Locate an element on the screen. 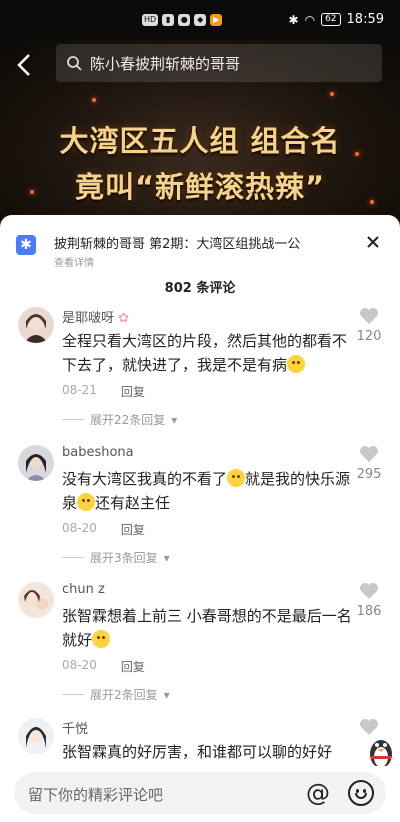  wifi-icon: ◠ is located at coordinates (310, 19).